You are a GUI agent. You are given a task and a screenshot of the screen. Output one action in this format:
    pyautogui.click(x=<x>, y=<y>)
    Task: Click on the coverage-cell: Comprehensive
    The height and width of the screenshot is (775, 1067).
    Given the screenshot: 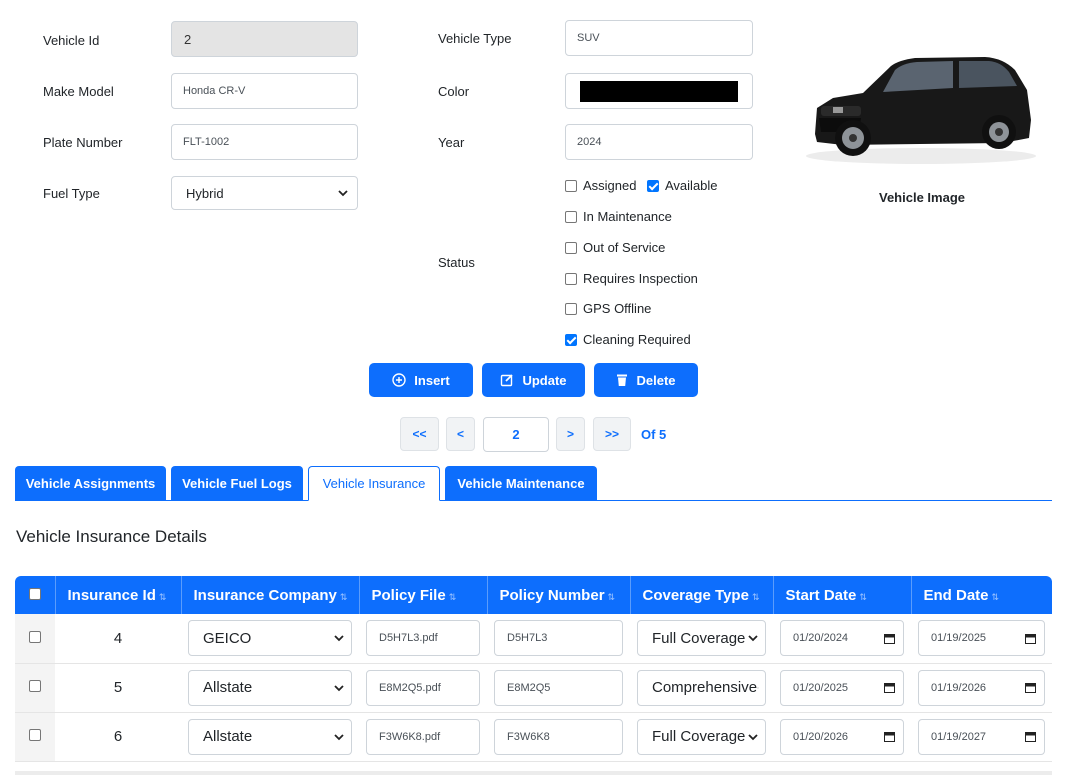 What is the action you would take?
    pyautogui.click(x=701, y=688)
    